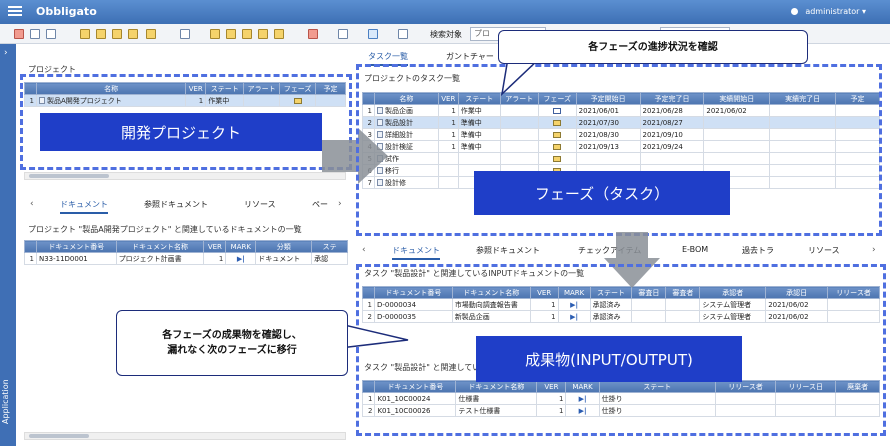  I want to click on col-doc-number: ドキュメント番号, so click(76, 246).